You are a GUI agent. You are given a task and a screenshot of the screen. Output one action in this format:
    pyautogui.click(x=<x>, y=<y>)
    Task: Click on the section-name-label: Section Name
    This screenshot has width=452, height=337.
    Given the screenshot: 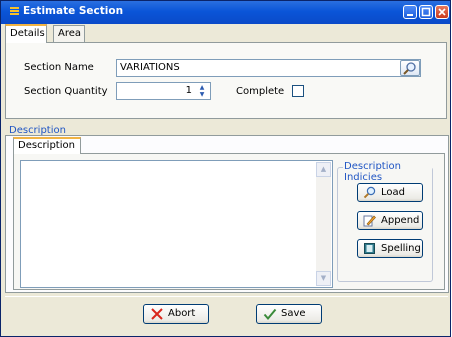 What is the action you would take?
    pyautogui.click(x=59, y=67)
    